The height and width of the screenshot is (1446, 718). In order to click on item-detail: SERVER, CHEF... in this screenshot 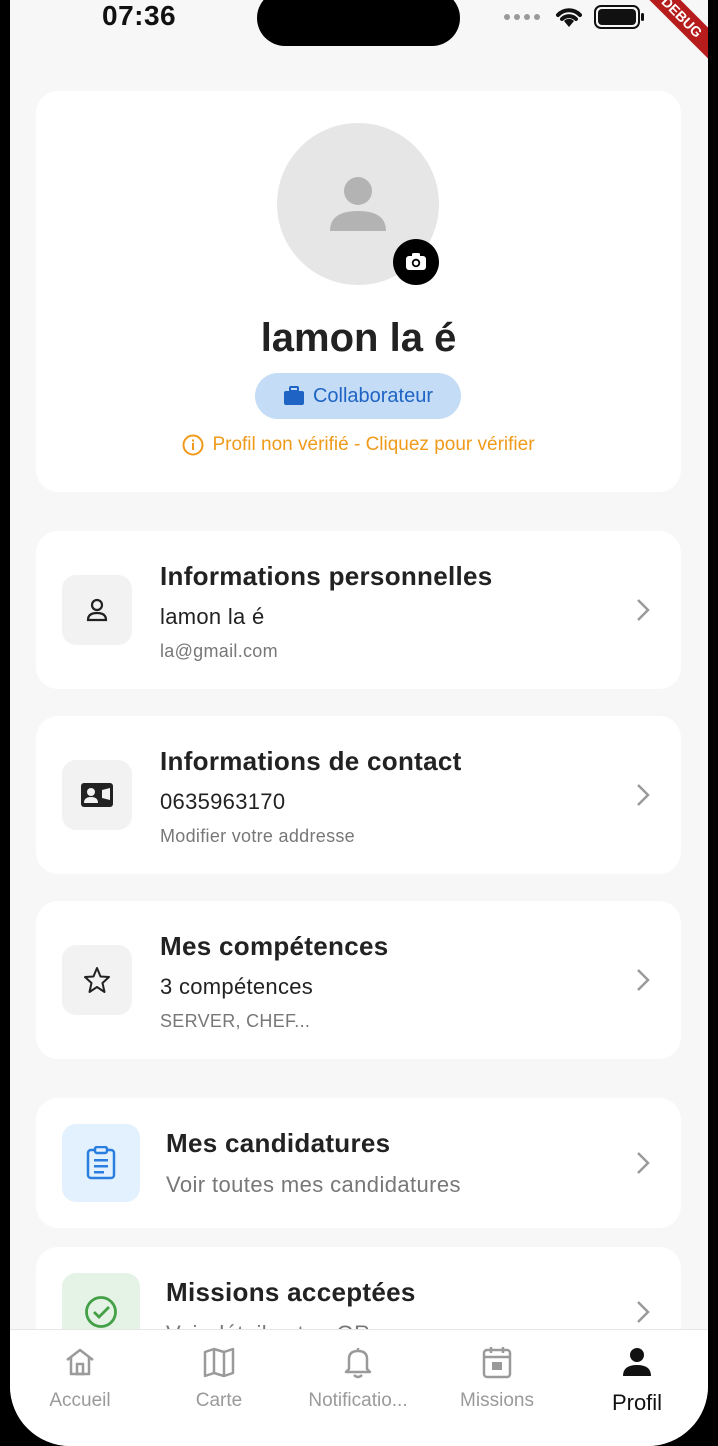, I will do `click(235, 1021)`.